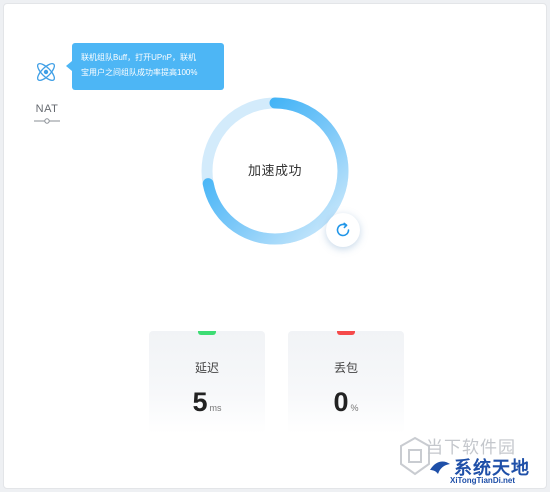 This screenshot has width=550, height=492. Describe the element at coordinates (47, 109) in the screenshot. I see `nat-label: NAT` at that location.